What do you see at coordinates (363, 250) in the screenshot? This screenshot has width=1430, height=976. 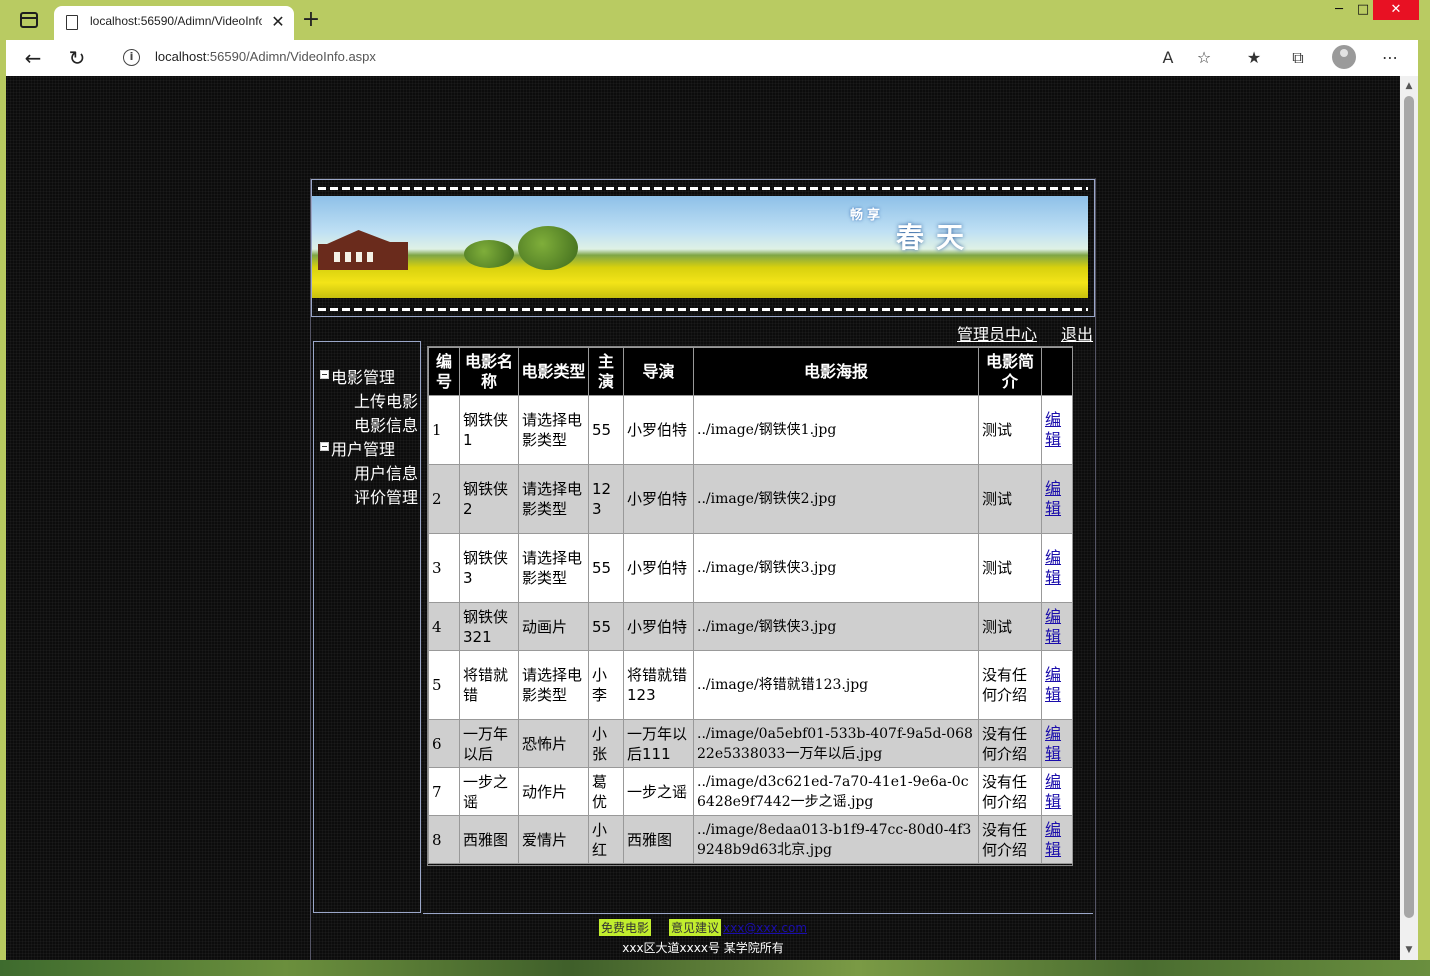 I see `house-shape` at bounding box center [363, 250].